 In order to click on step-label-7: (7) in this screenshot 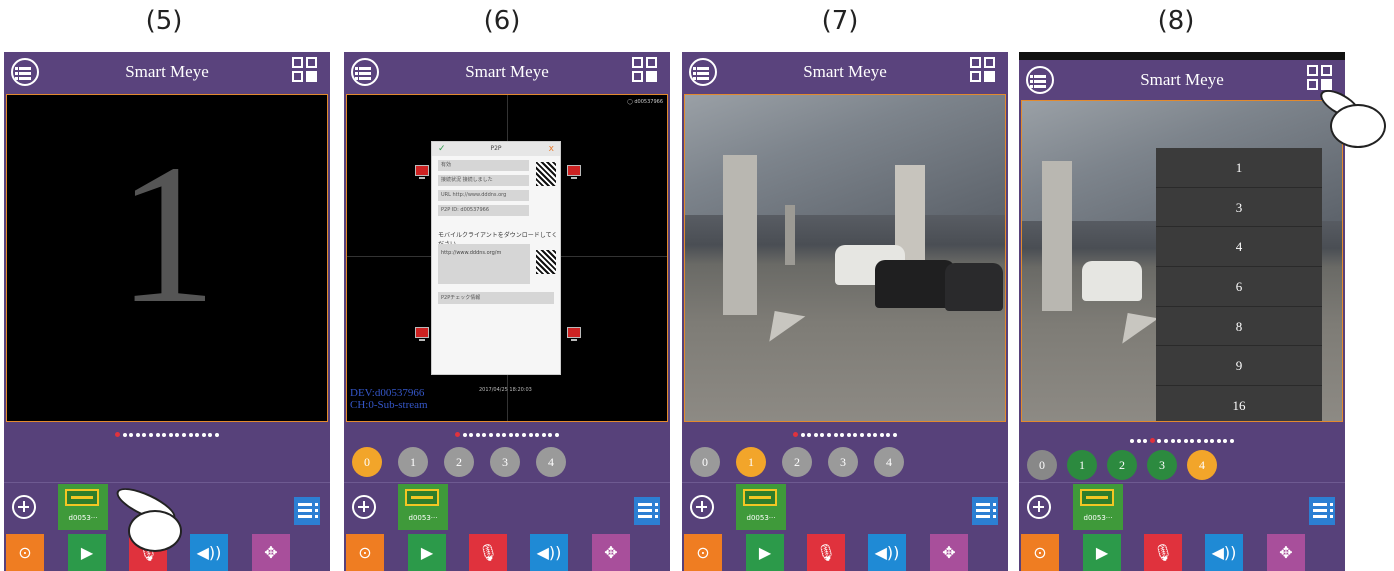, I will do `click(840, 21)`.